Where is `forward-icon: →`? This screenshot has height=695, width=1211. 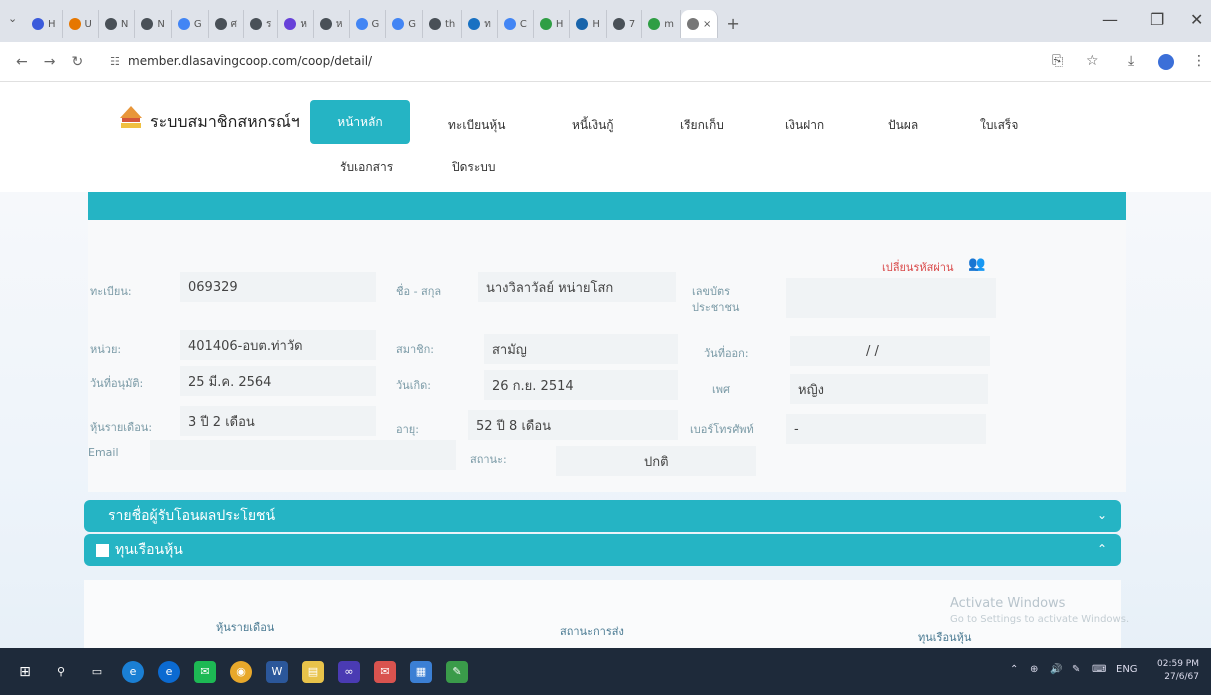
forward-icon: → is located at coordinates (50, 62).